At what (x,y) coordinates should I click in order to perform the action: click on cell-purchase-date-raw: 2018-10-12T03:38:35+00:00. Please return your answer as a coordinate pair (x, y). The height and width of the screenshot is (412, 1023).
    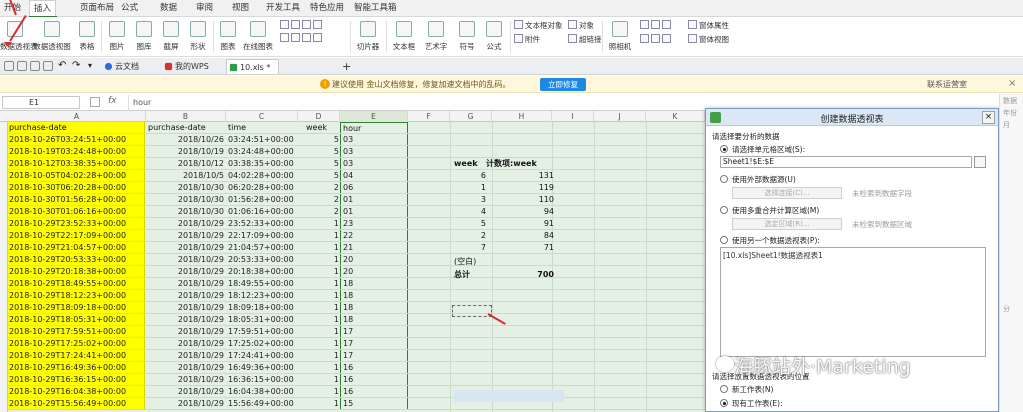
    Looking at the image, I should click on (76, 163).